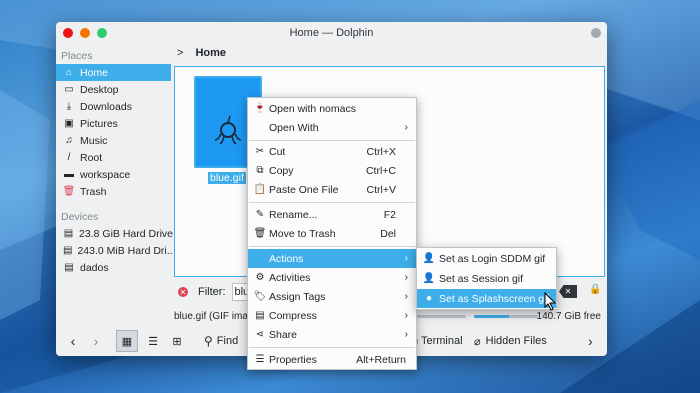  Describe the element at coordinates (388, 233) in the screenshot. I see `menu-shortcut: Del` at that location.